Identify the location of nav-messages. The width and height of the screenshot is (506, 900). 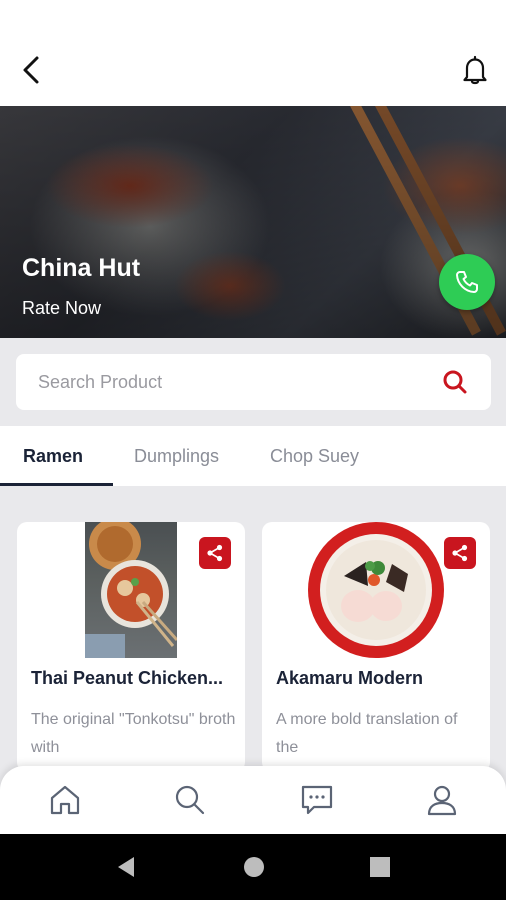
(317, 800).